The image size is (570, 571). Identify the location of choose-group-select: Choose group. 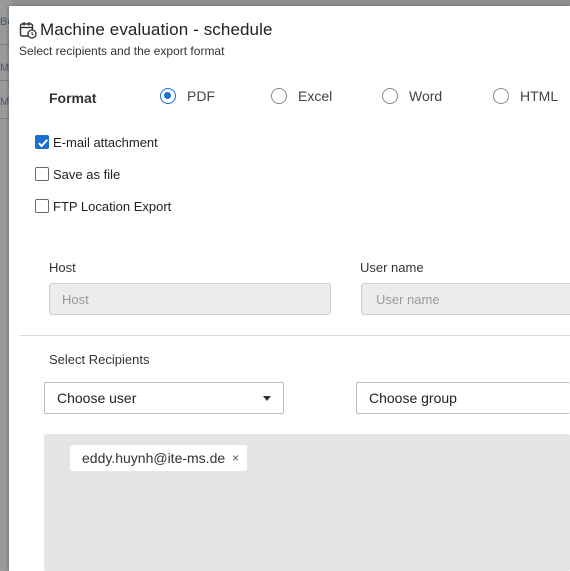
(463, 398).